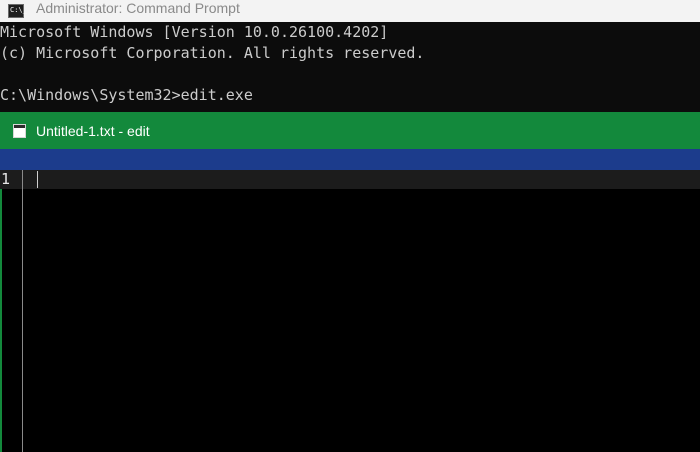  I want to click on command-prompt-icon-text: C:\_, so click(18, 10).